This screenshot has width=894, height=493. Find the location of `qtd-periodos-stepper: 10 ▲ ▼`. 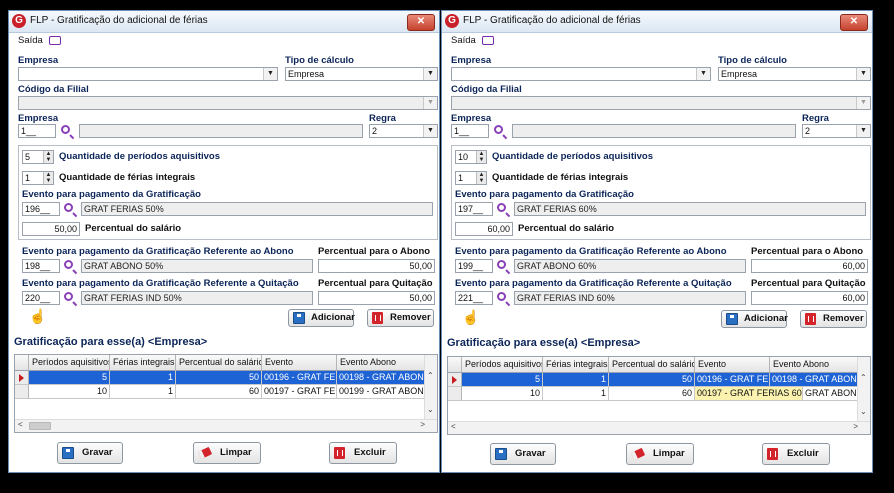

qtd-periodos-stepper: 10 ▲ ▼ is located at coordinates (471, 157).